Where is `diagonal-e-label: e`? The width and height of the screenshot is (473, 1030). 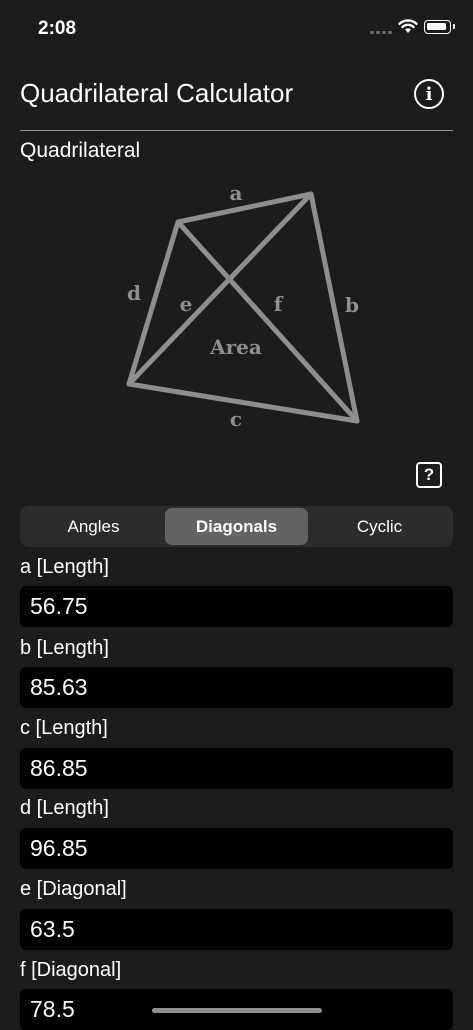 diagonal-e-label: e is located at coordinates (186, 304).